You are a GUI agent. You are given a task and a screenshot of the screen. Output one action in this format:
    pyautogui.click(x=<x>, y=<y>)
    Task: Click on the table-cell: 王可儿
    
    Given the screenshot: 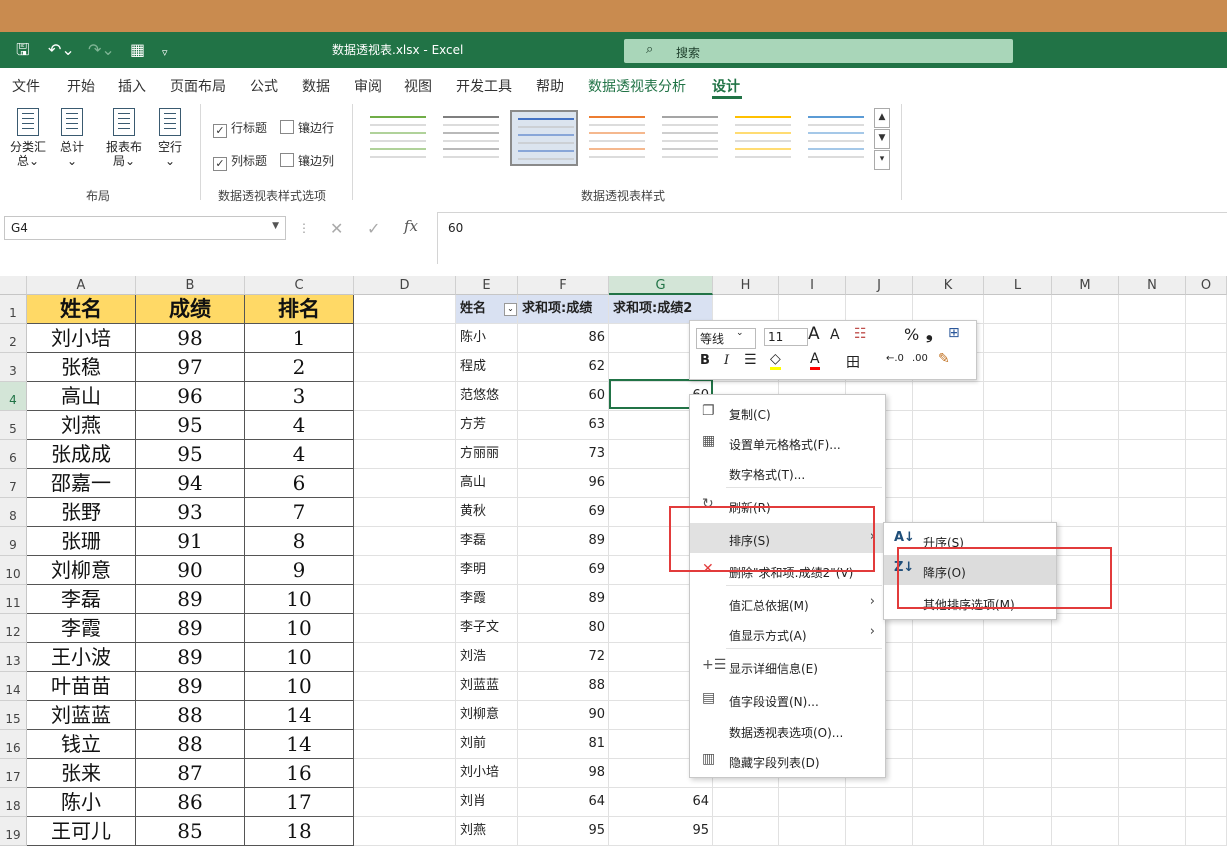 What is the action you would take?
    pyautogui.click(x=81, y=831)
    